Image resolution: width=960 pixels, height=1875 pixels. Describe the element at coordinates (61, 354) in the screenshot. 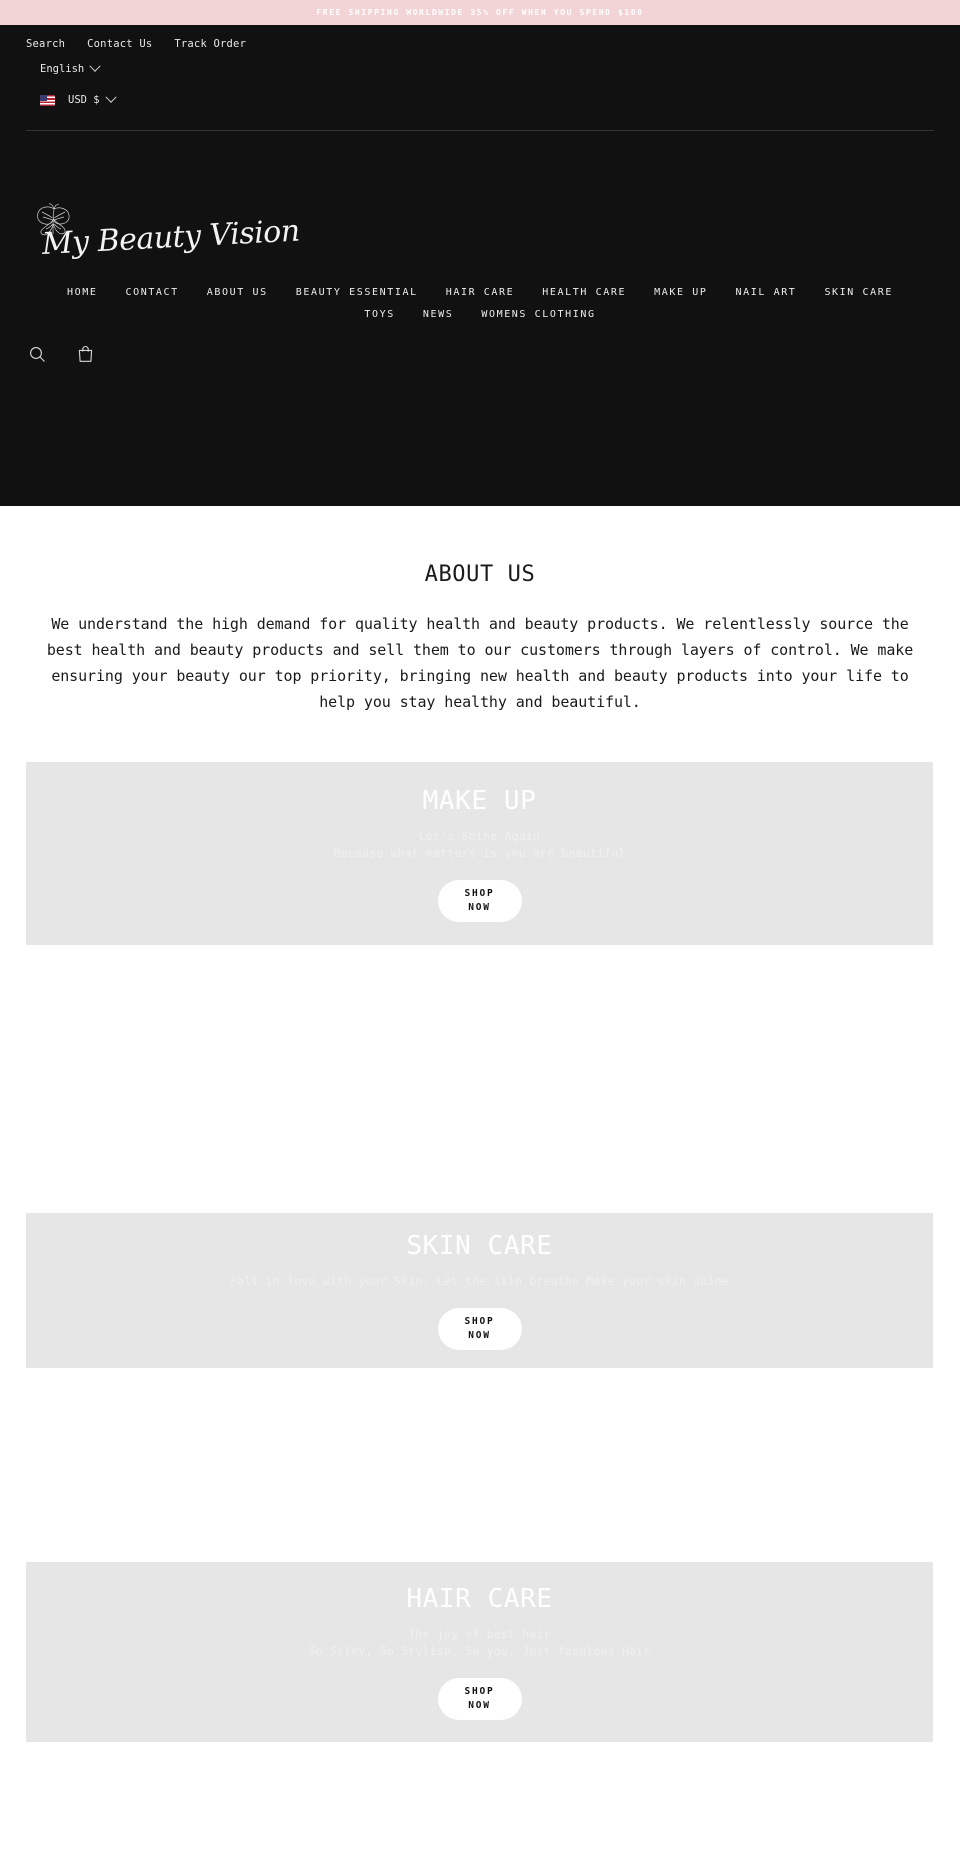

I see `header-icon-row` at that location.